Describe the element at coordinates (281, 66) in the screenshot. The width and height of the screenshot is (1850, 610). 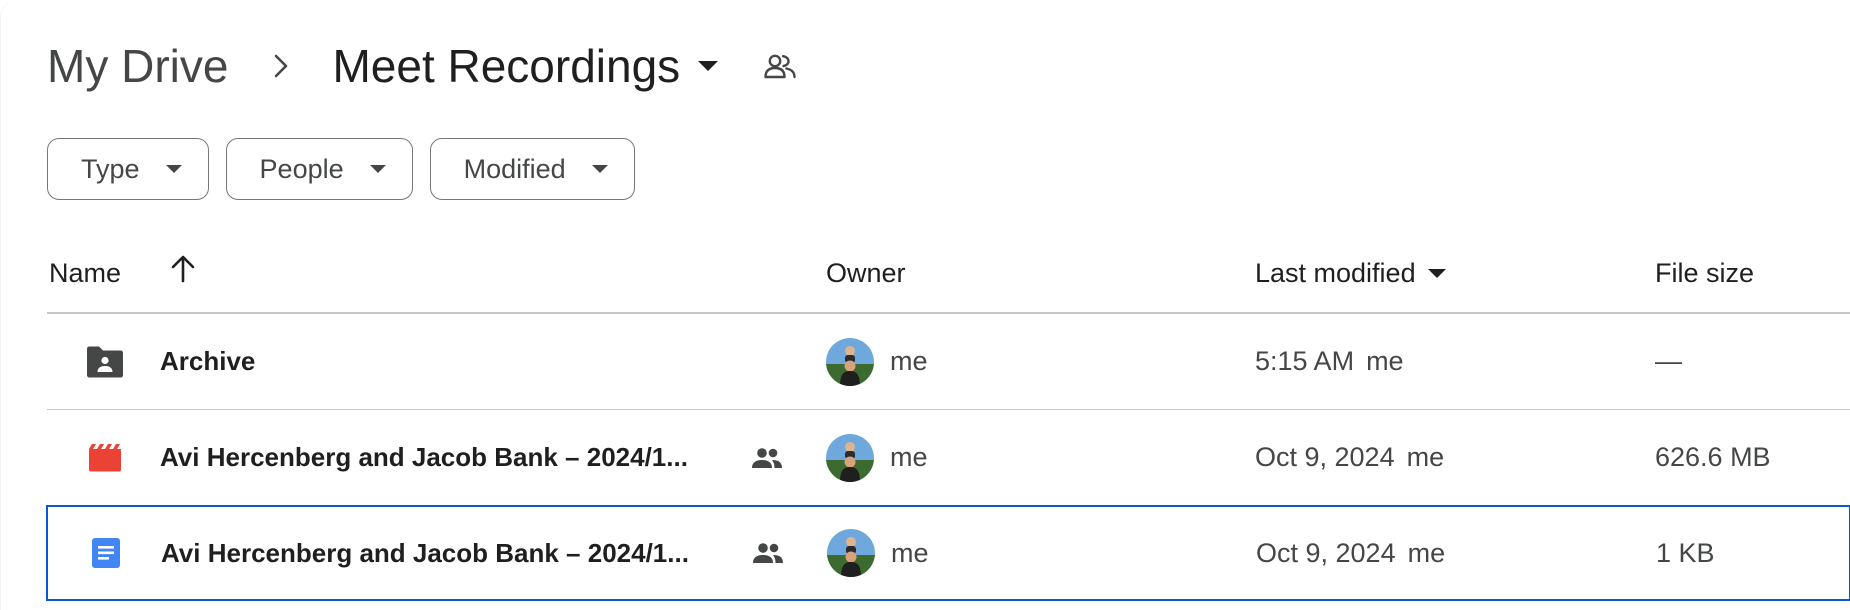
I see `chevron-right-icon` at that location.